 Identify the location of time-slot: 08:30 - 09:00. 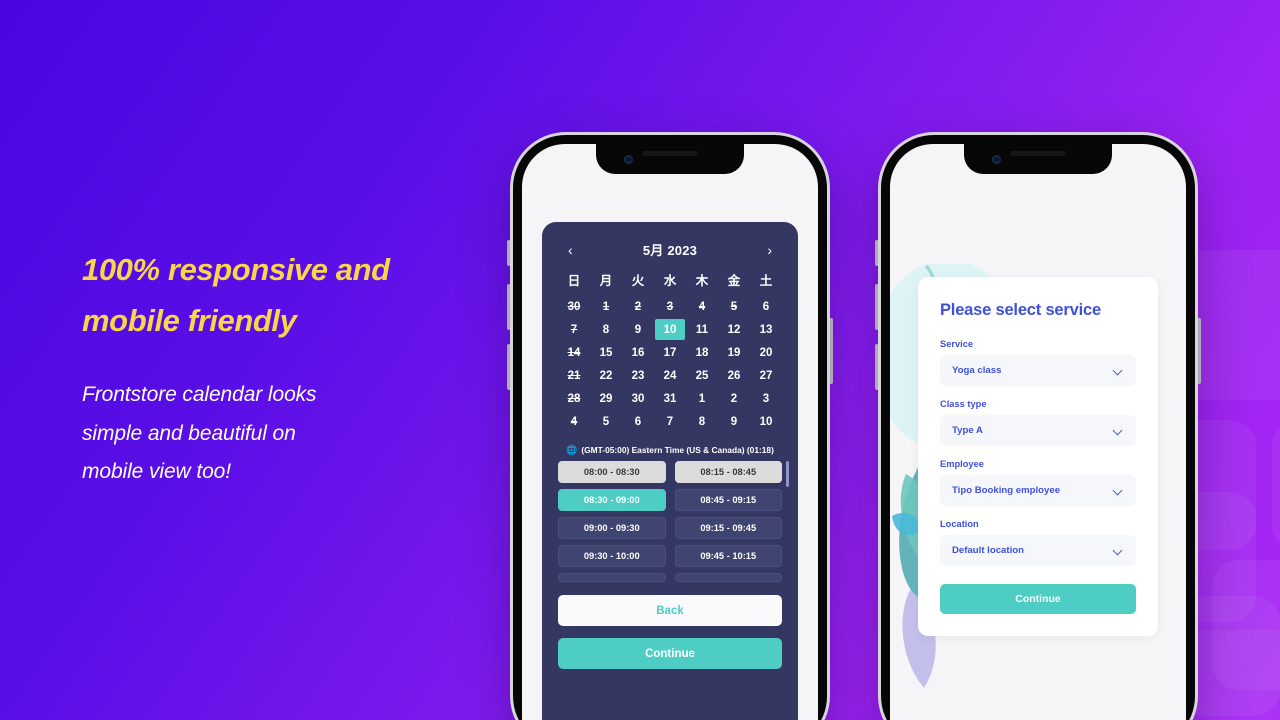
(612, 500).